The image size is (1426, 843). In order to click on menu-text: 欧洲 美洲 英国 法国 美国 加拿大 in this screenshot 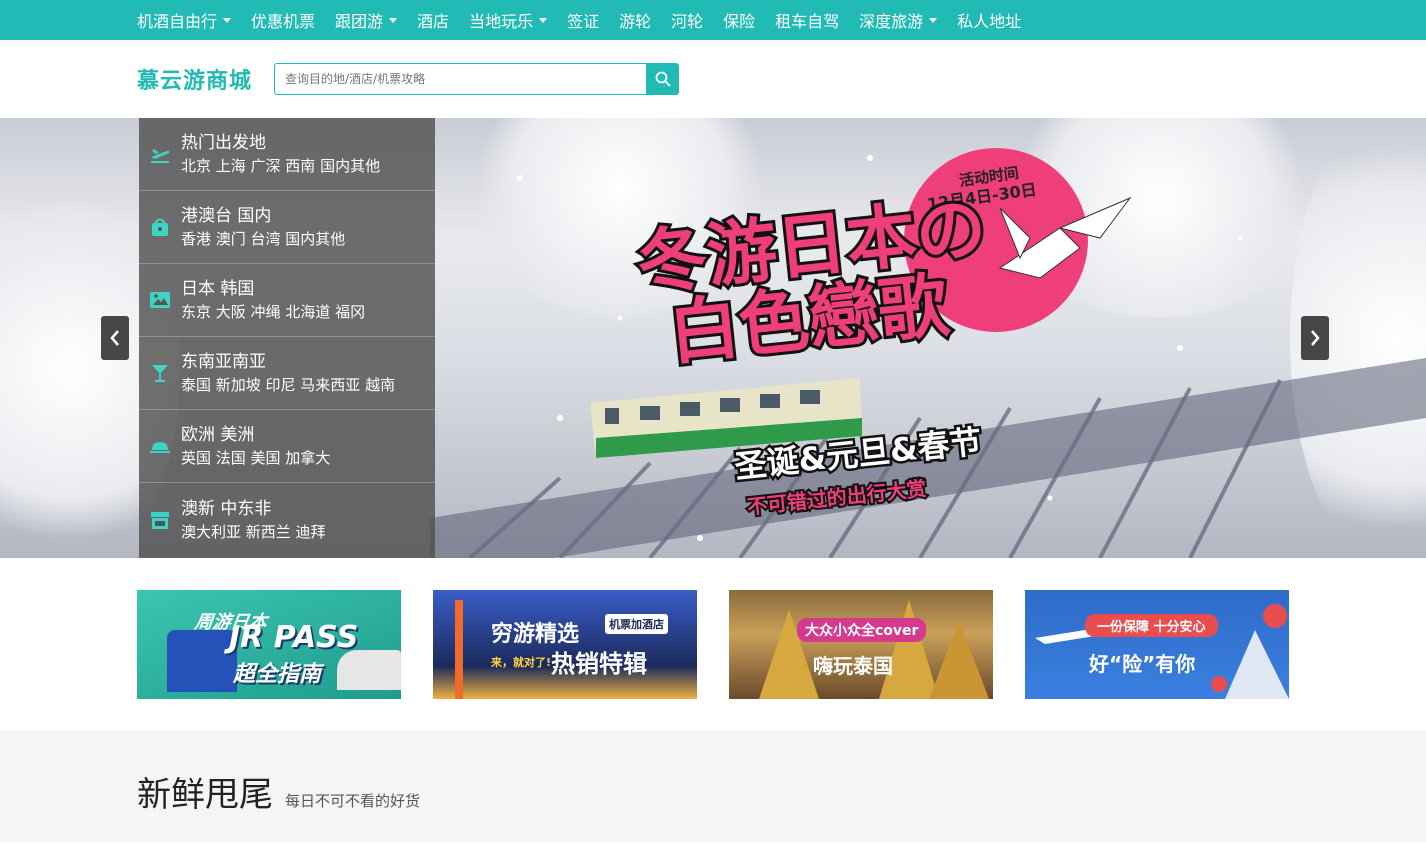, I will do `click(255, 446)`.